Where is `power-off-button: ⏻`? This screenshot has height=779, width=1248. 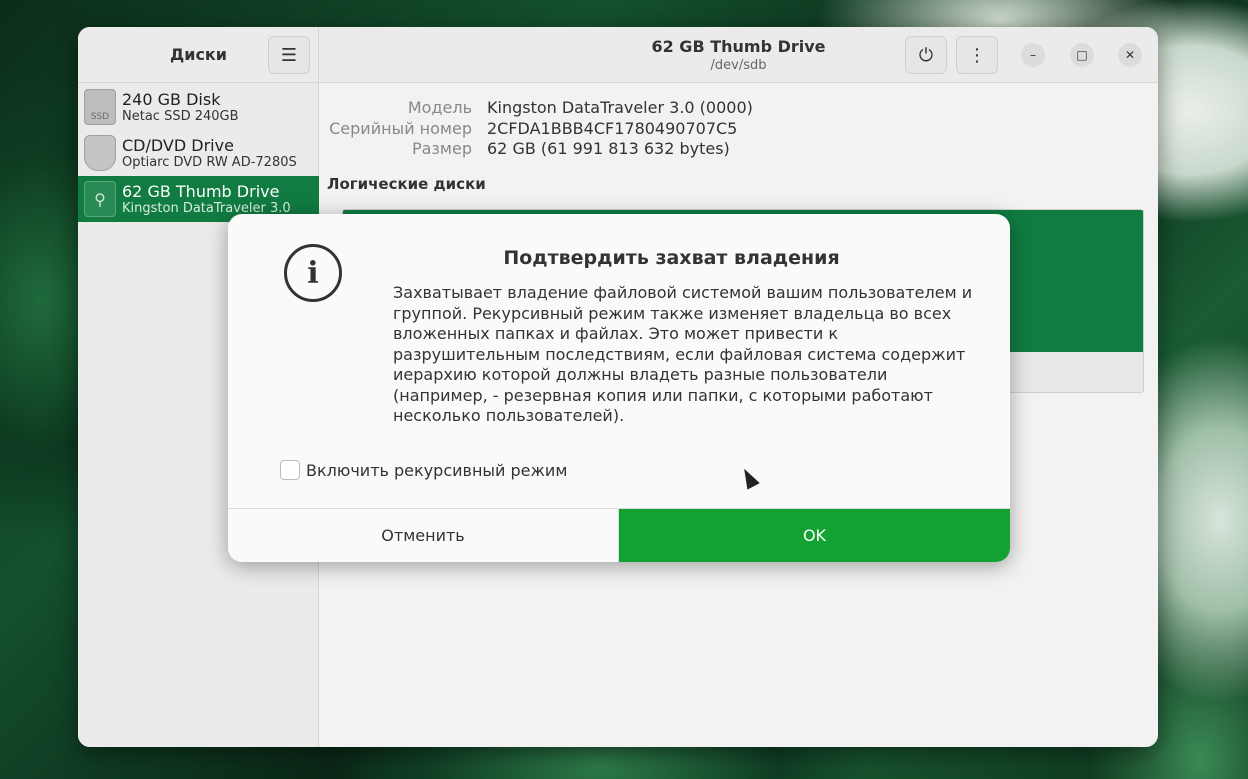 power-off-button: ⏻ is located at coordinates (926, 55).